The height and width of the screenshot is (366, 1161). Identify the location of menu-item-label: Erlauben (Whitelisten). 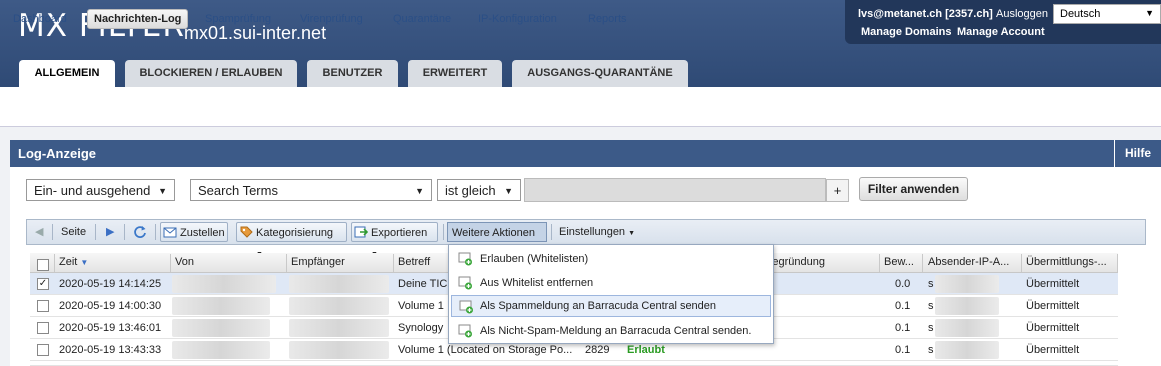
(534, 259).